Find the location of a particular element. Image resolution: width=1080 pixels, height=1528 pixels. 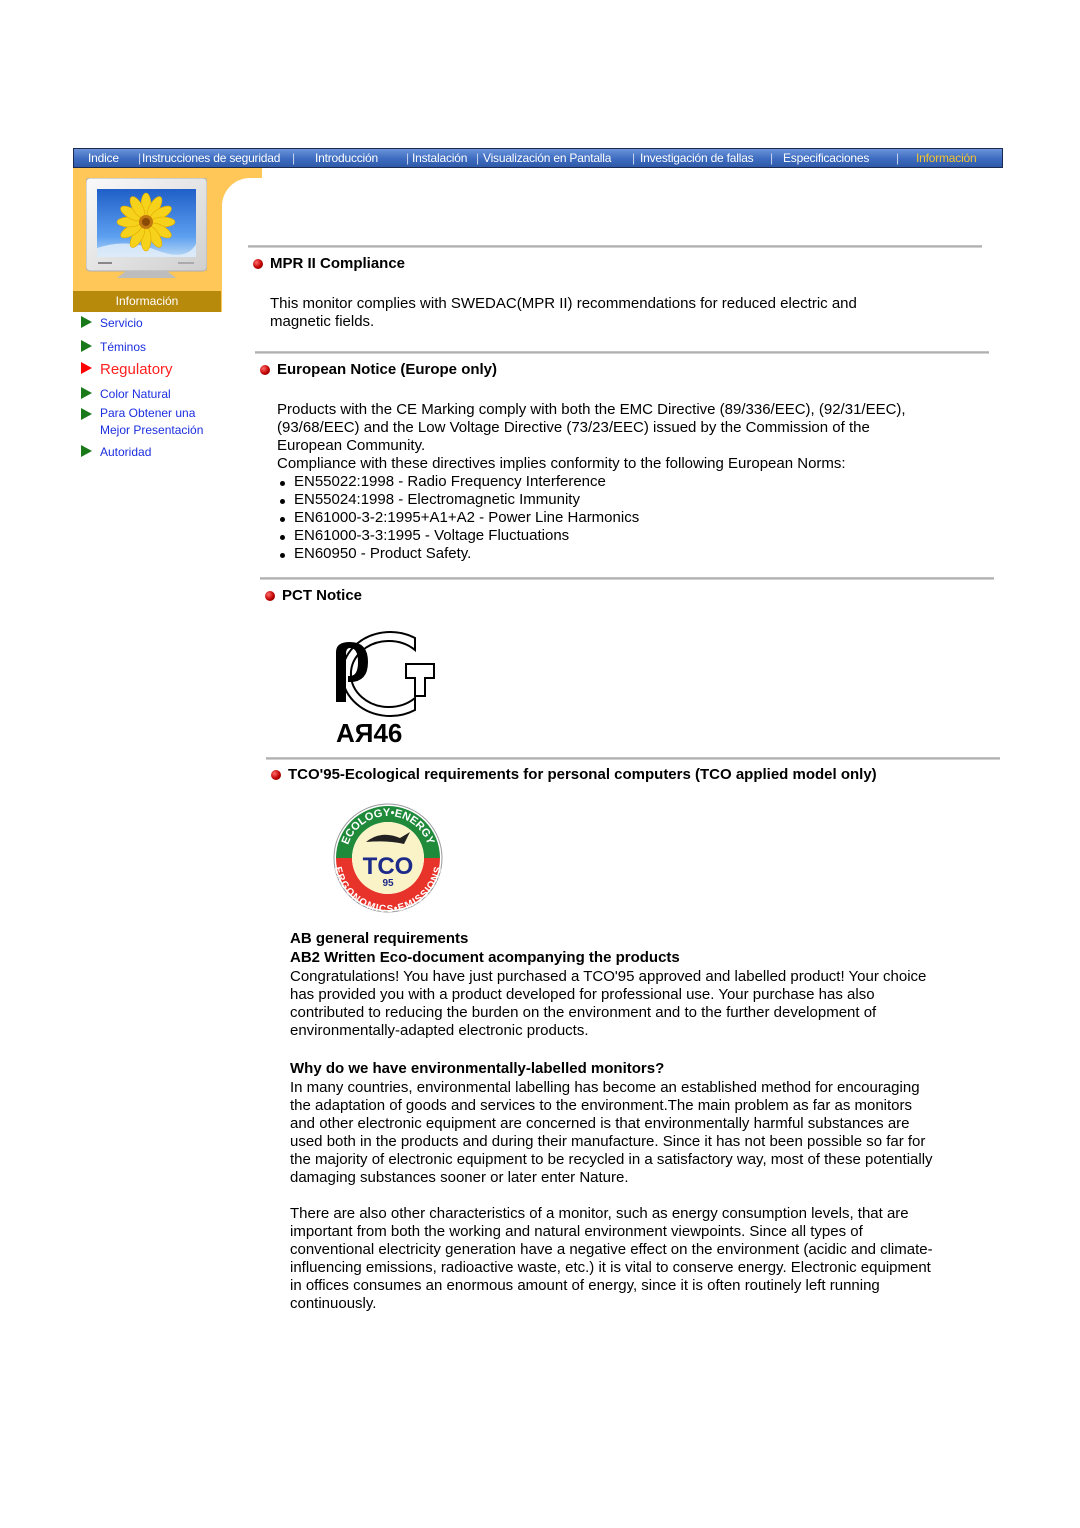

sidebar-item-mejor-presentacion: Para Obtener una Mejor Presentación is located at coordinates (142, 422).